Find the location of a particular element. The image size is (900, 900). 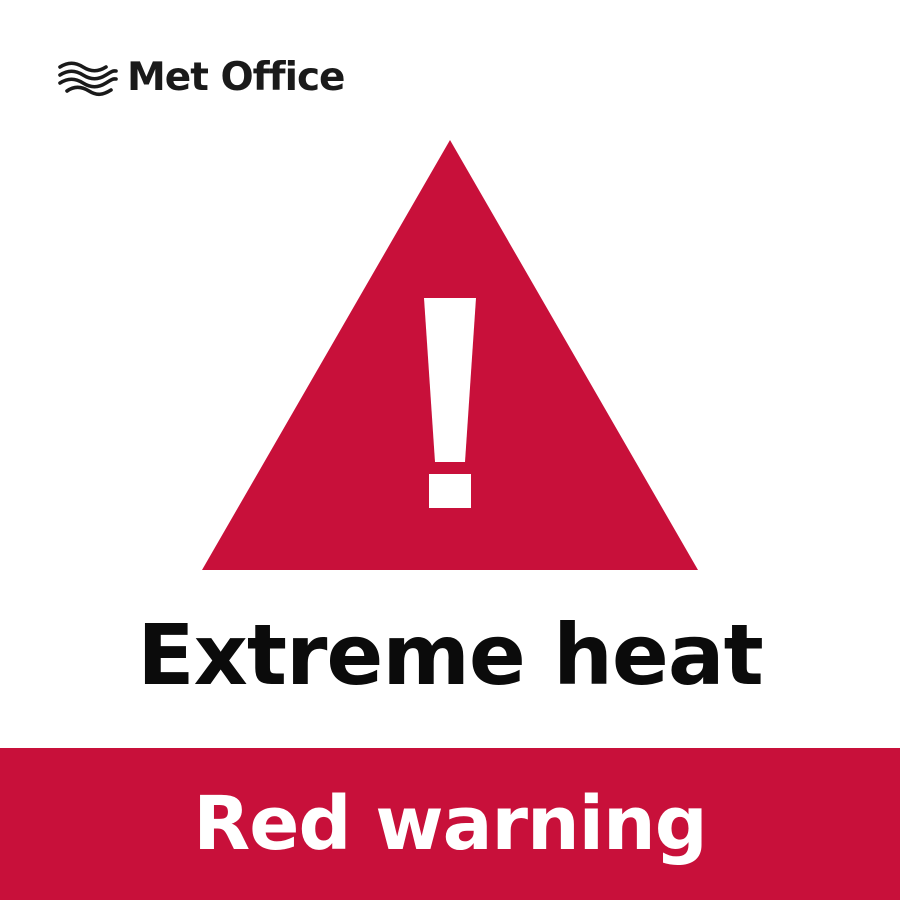

warning-title: Extreme heat is located at coordinates (450, 655).